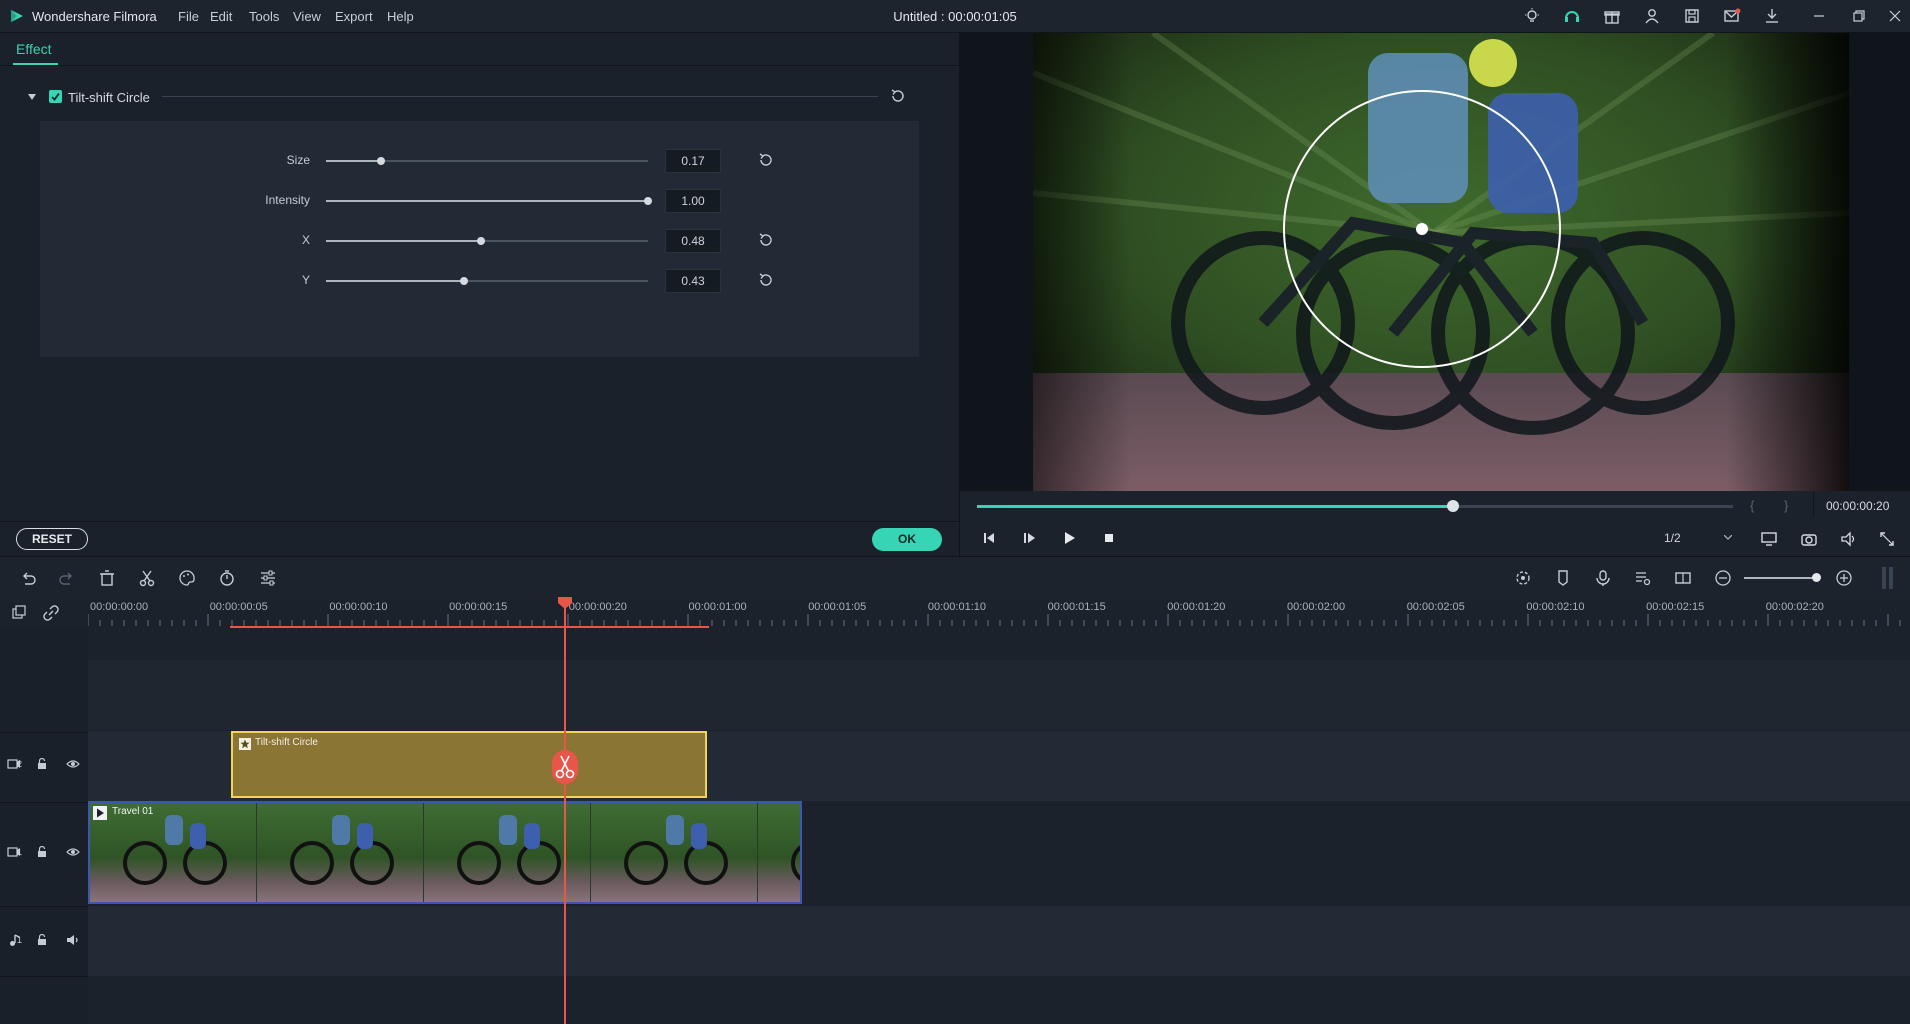 Image resolution: width=1910 pixels, height=1024 pixels. I want to click on size-slider-knob, so click(381, 161).